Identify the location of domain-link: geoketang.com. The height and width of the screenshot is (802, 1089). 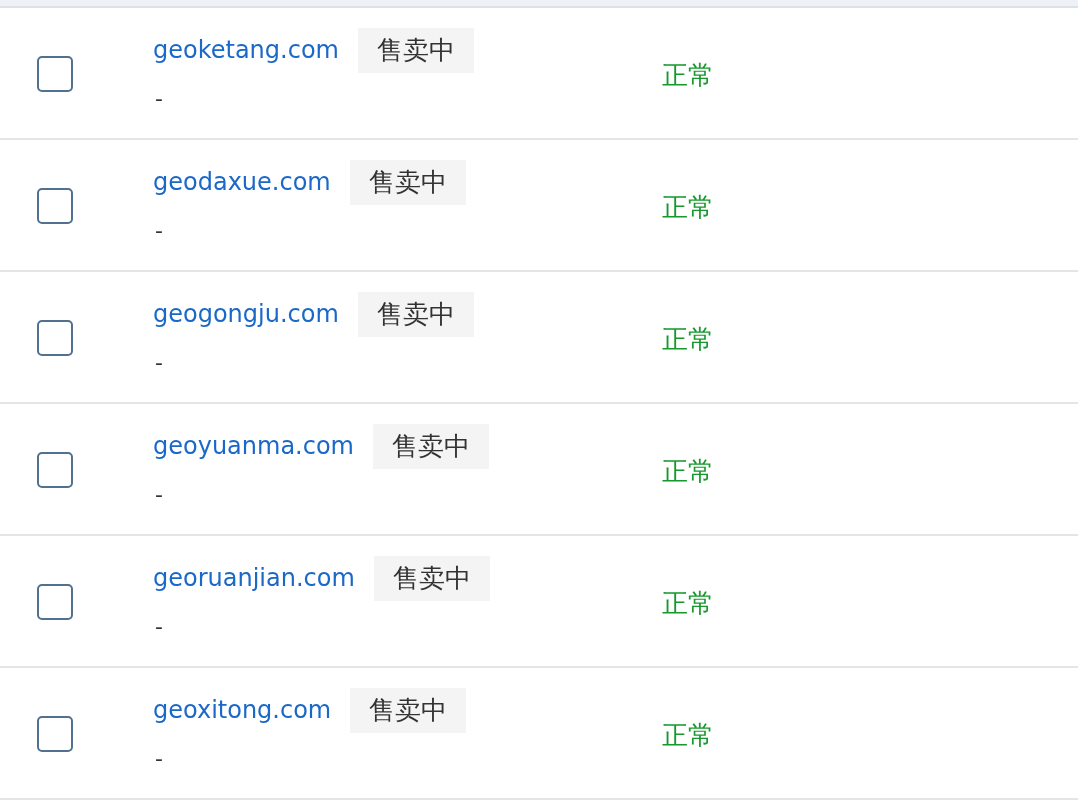
(246, 50).